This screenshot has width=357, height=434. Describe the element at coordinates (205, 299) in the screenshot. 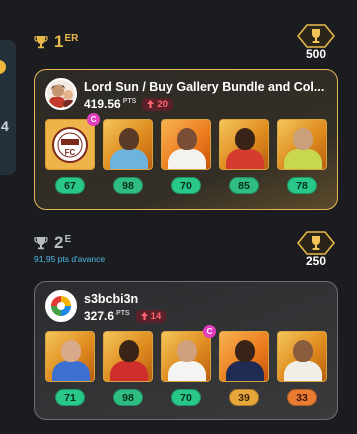

I see `user-name: s3bcbi3n` at that location.